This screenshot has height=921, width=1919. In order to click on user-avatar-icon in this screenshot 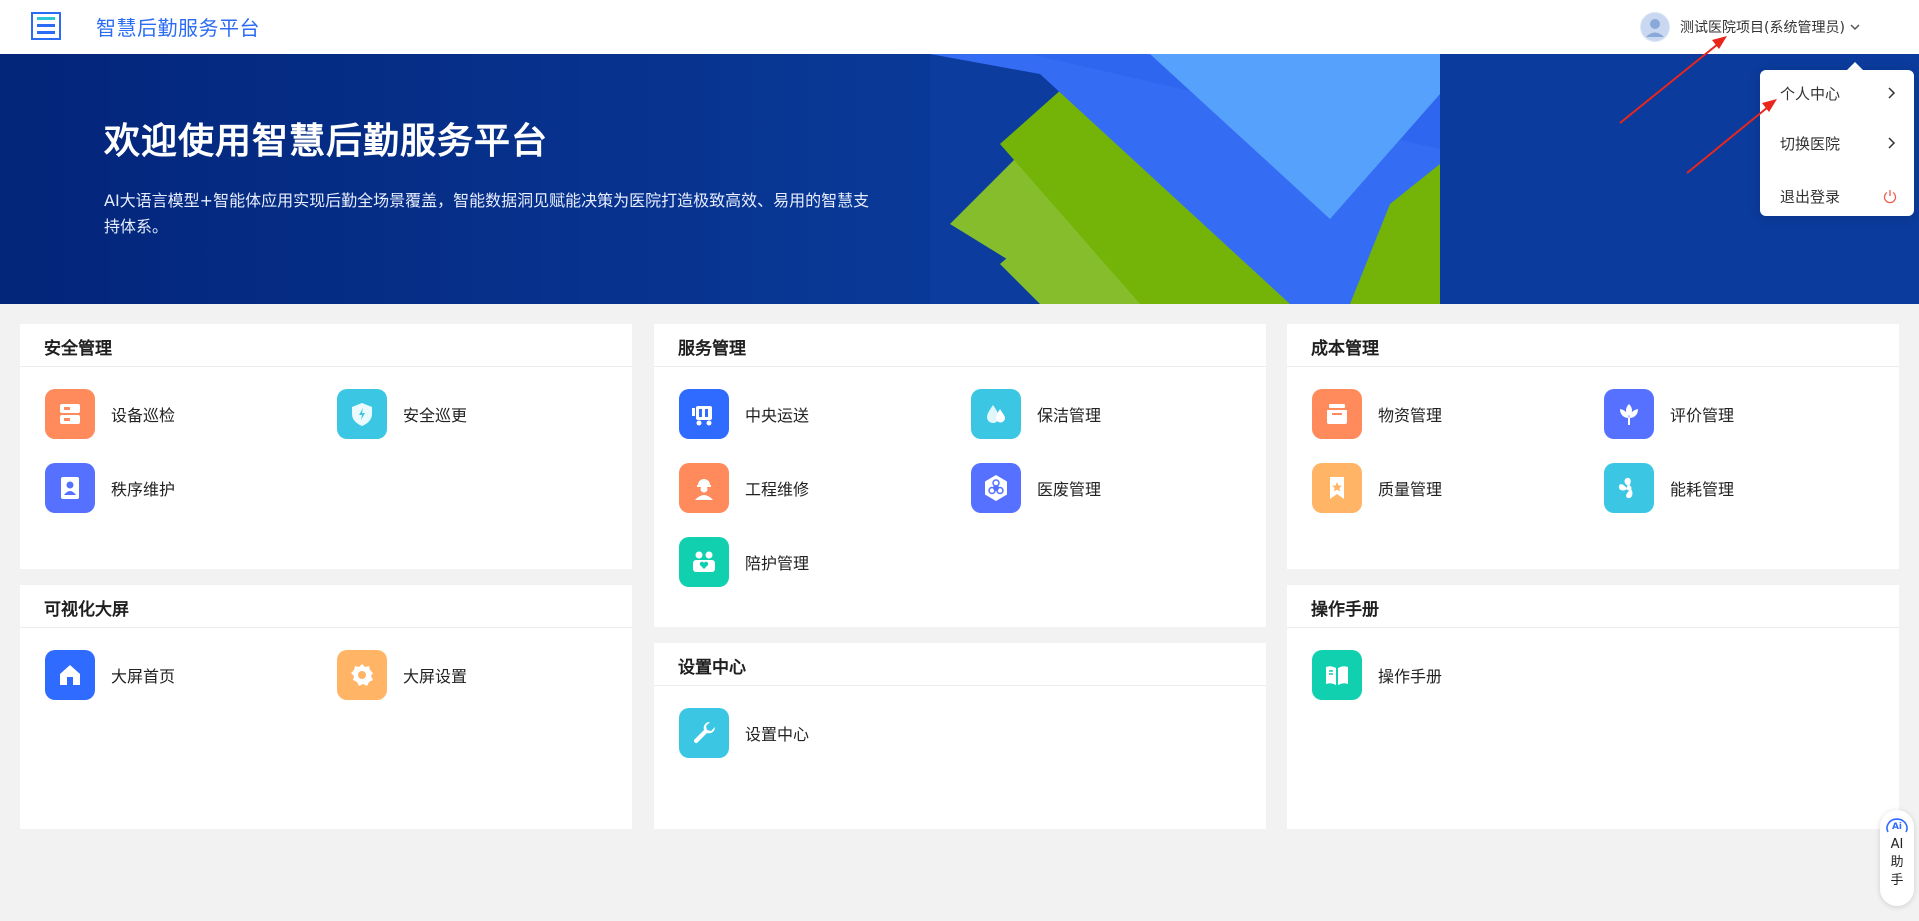, I will do `click(1655, 27)`.